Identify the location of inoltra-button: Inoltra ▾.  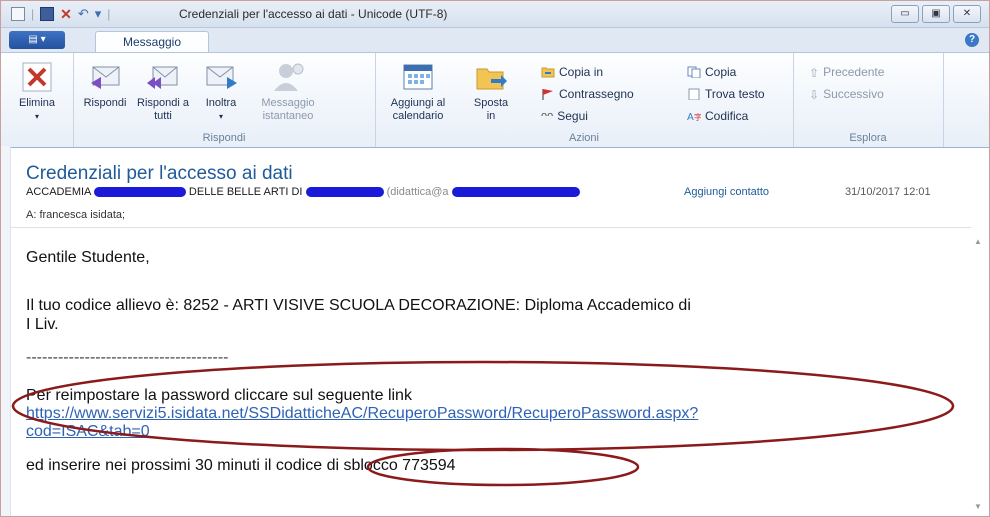
(221, 90).